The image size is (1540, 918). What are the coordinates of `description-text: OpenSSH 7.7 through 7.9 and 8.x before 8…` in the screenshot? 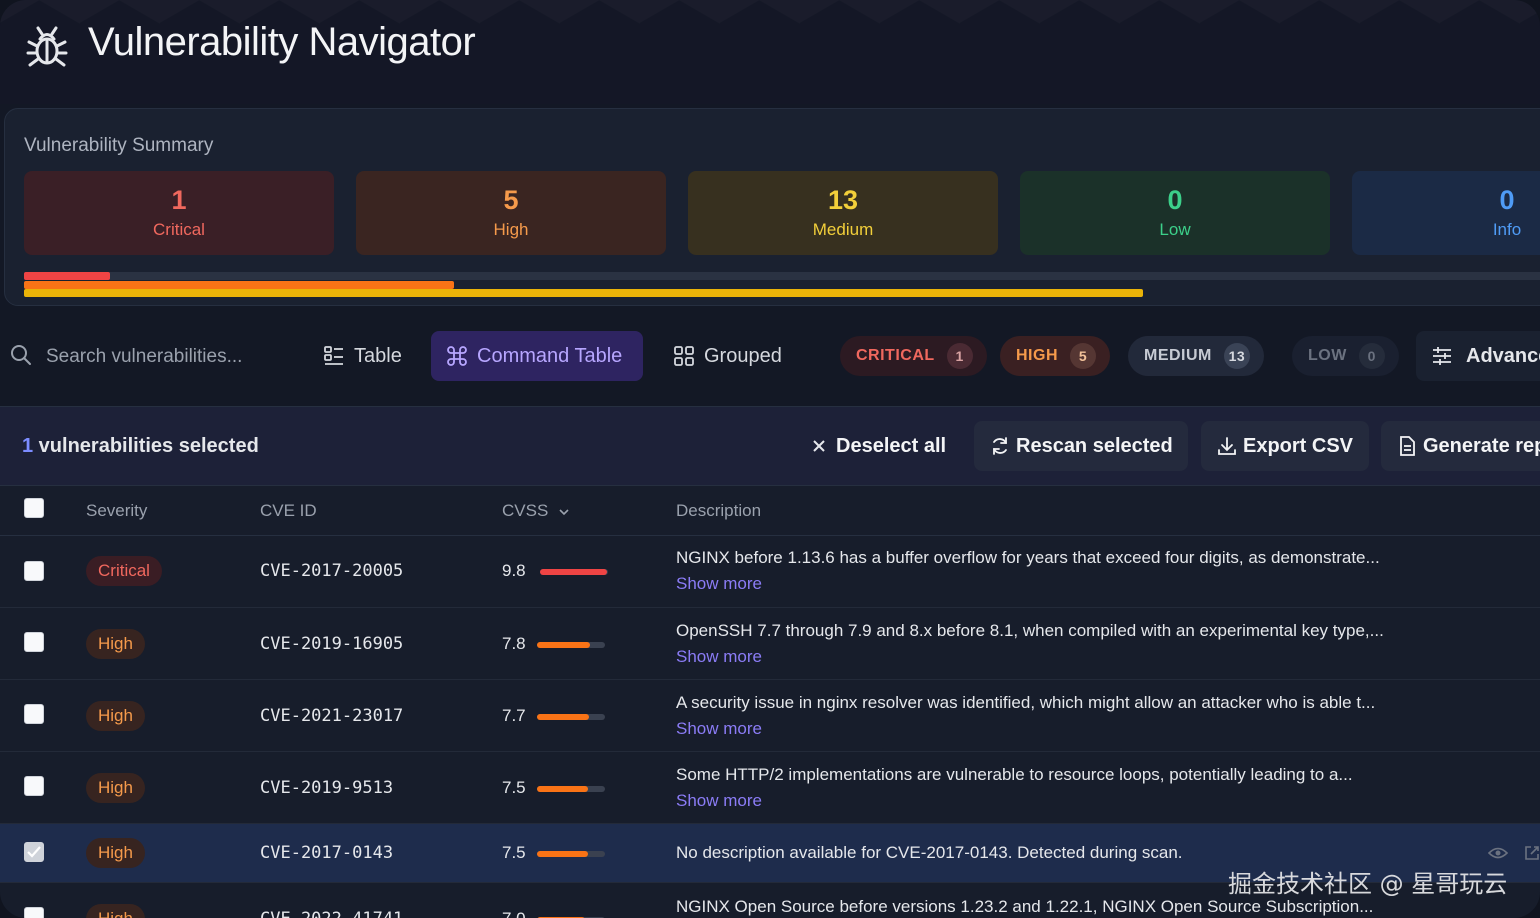 It's located at (1030, 630).